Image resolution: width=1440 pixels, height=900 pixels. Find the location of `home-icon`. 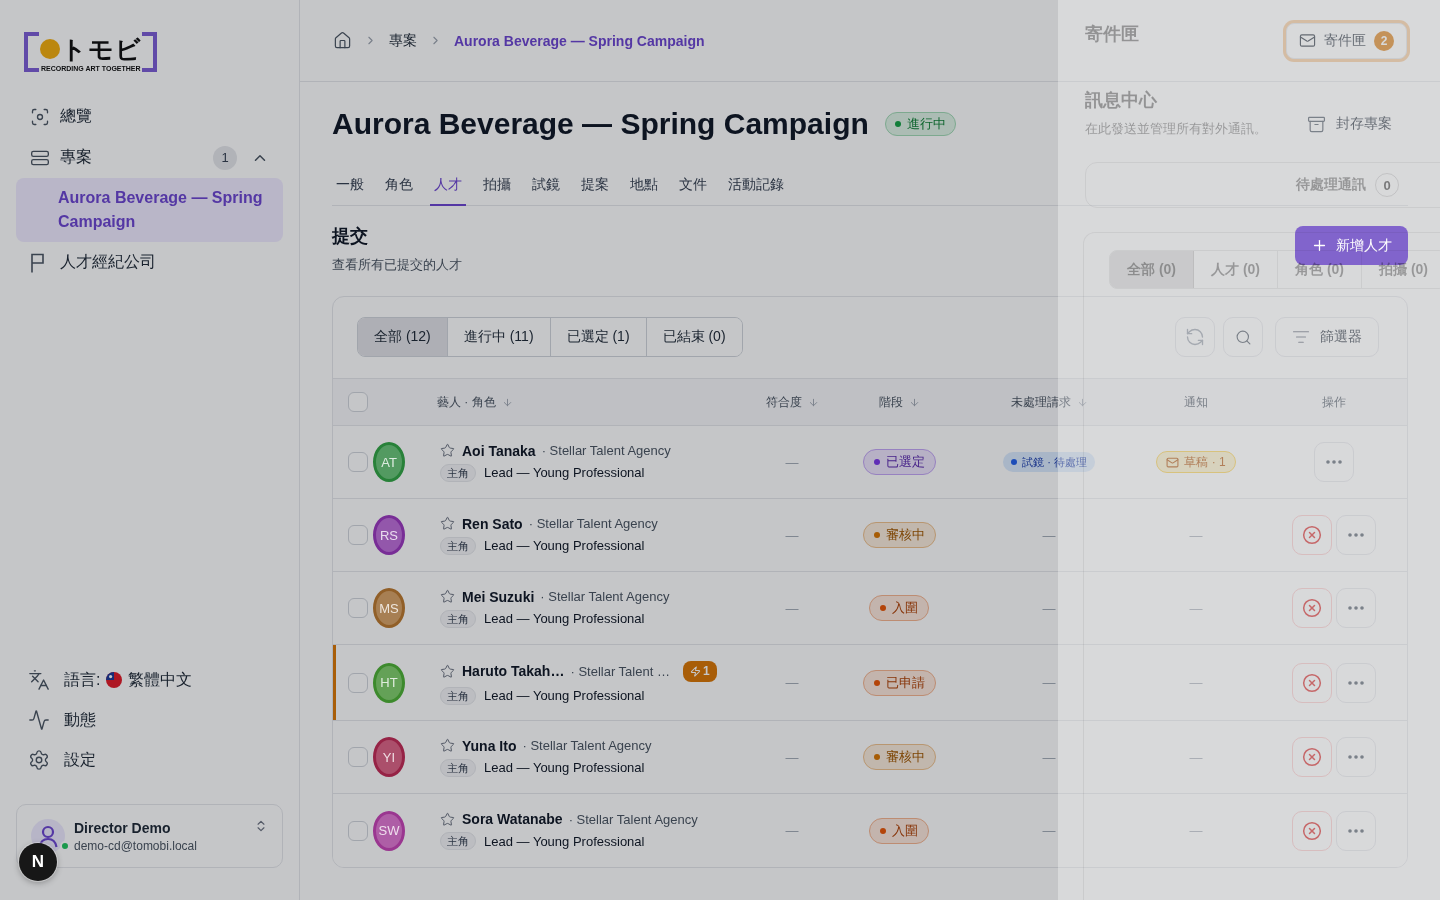

home-icon is located at coordinates (342, 40).